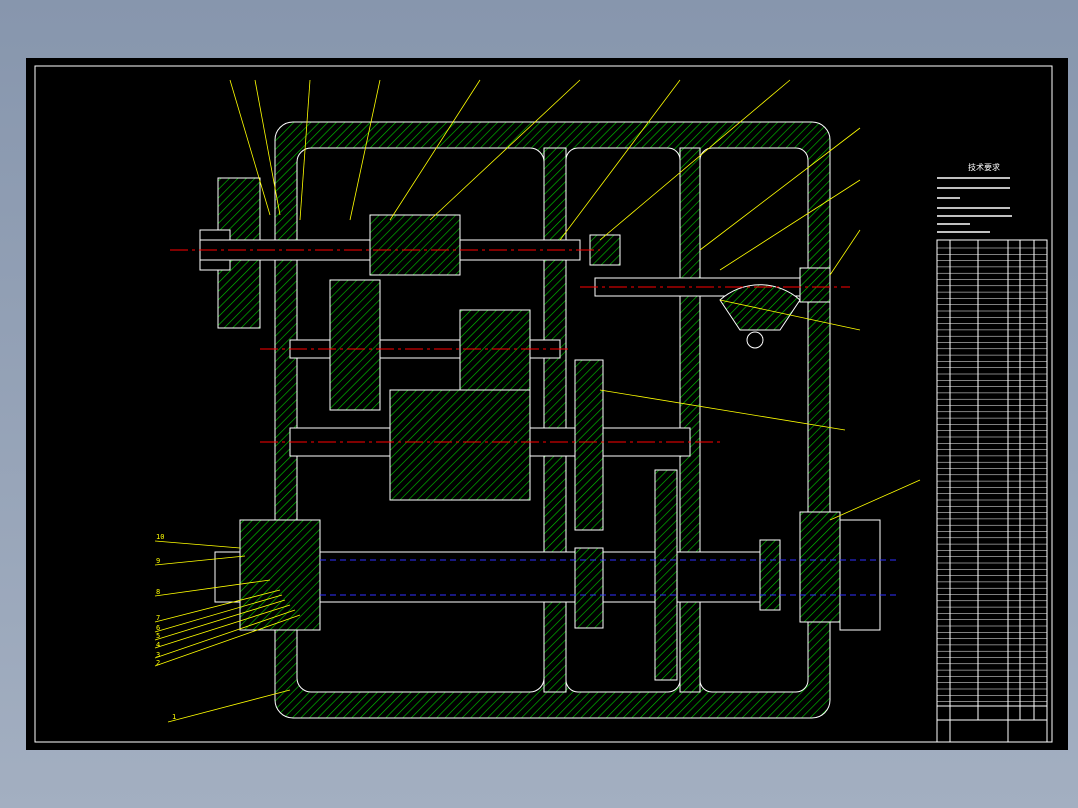 The width and height of the screenshot is (1078, 808). What do you see at coordinates (158, 663) in the screenshot?
I see `balloon-2: 2` at bounding box center [158, 663].